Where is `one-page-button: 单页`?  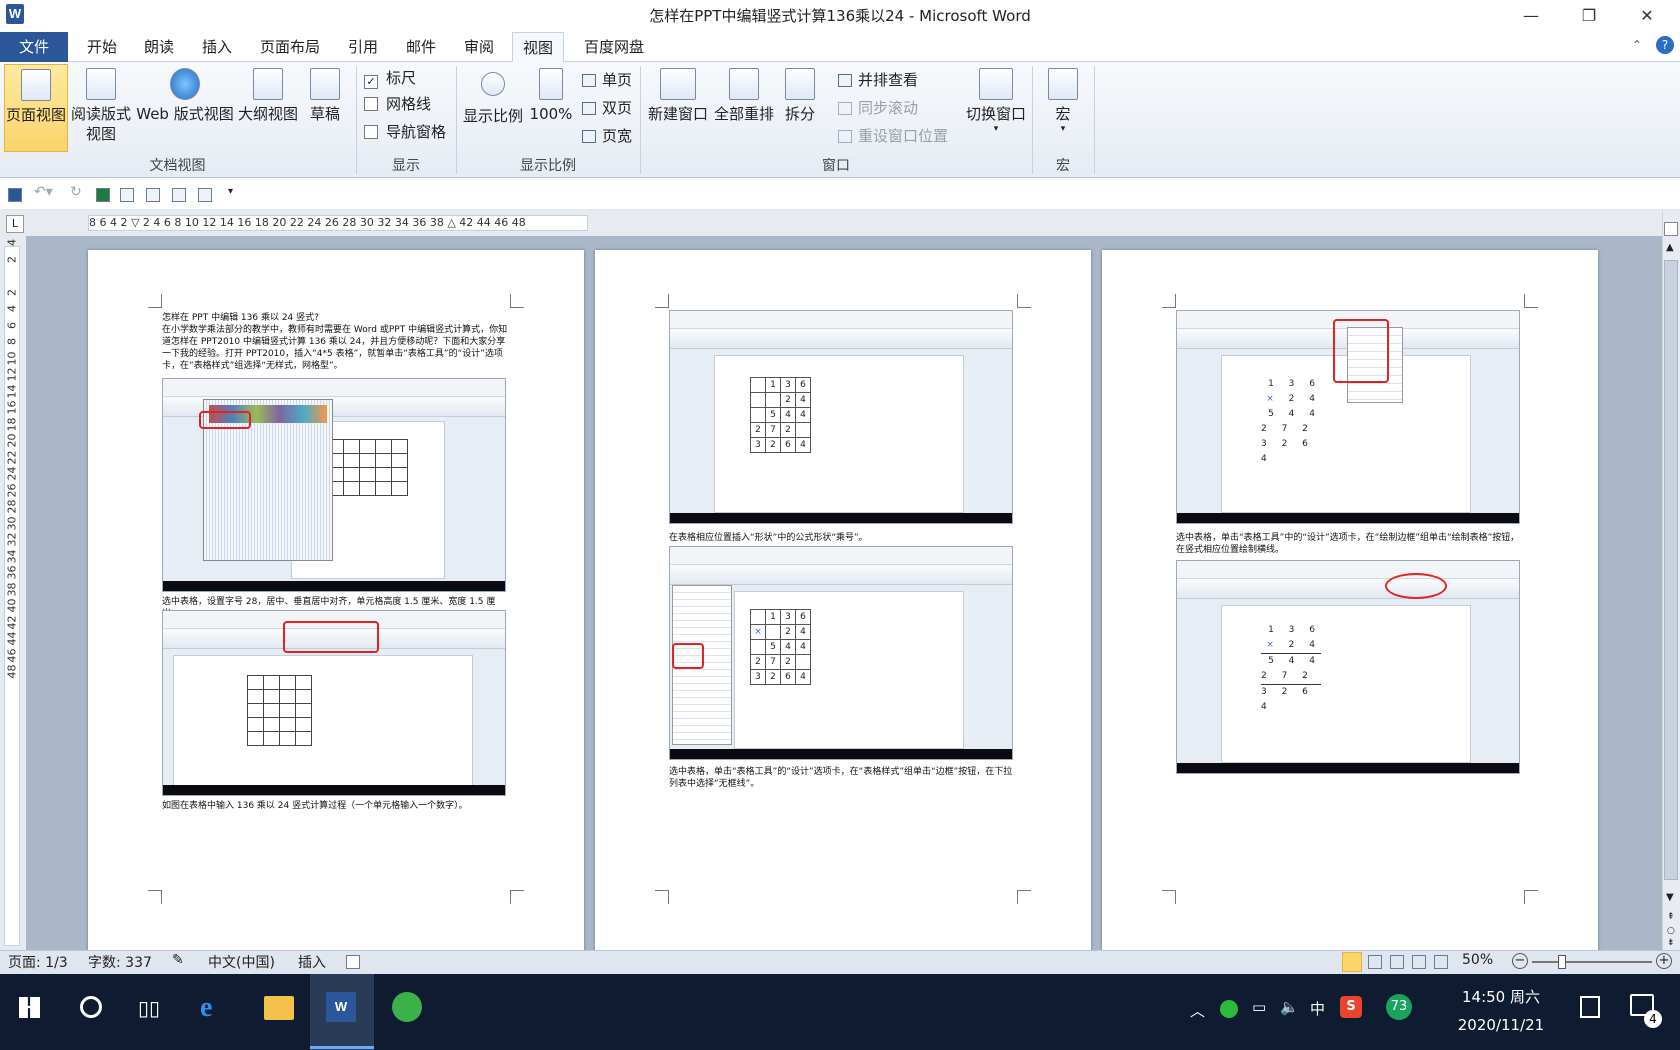
one-page-button: 单页 is located at coordinates (607, 80).